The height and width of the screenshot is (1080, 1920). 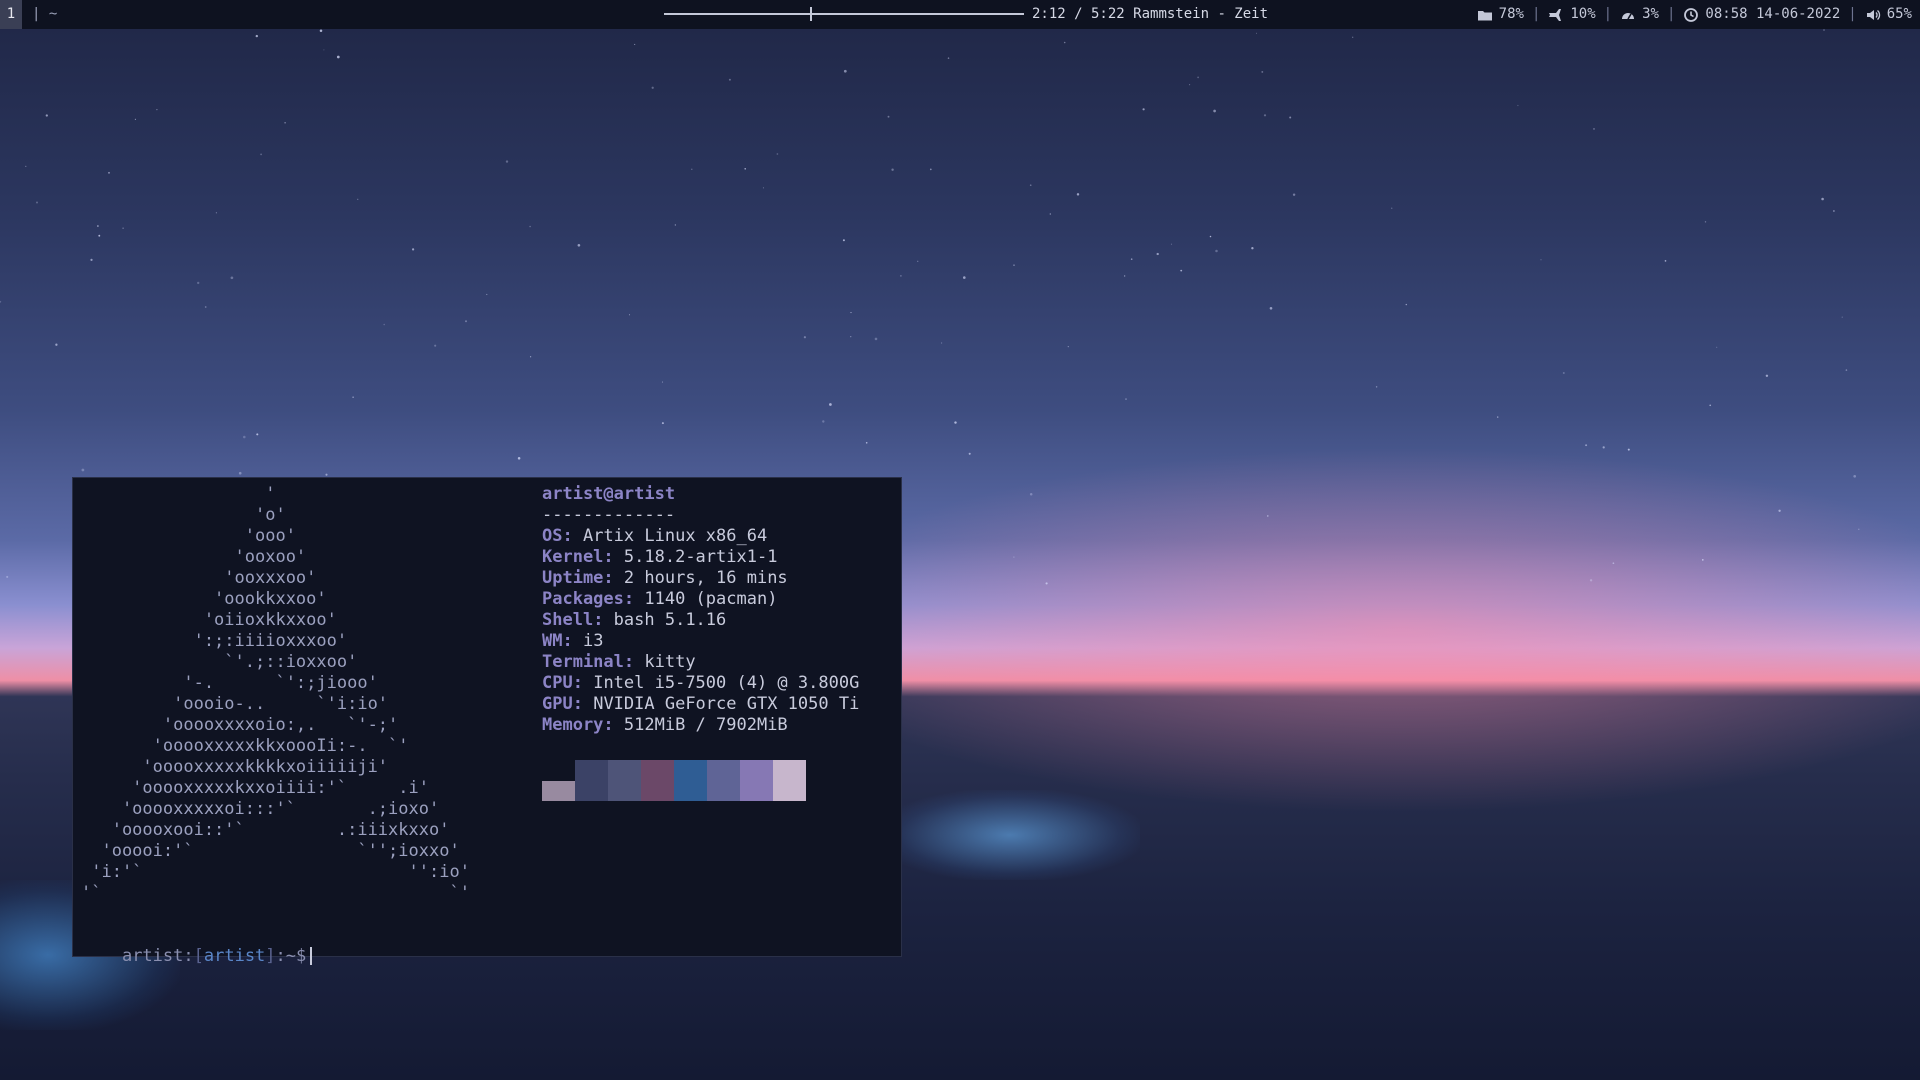 I want to click on wallpaper-wave-foam, so click(x=1010, y=835).